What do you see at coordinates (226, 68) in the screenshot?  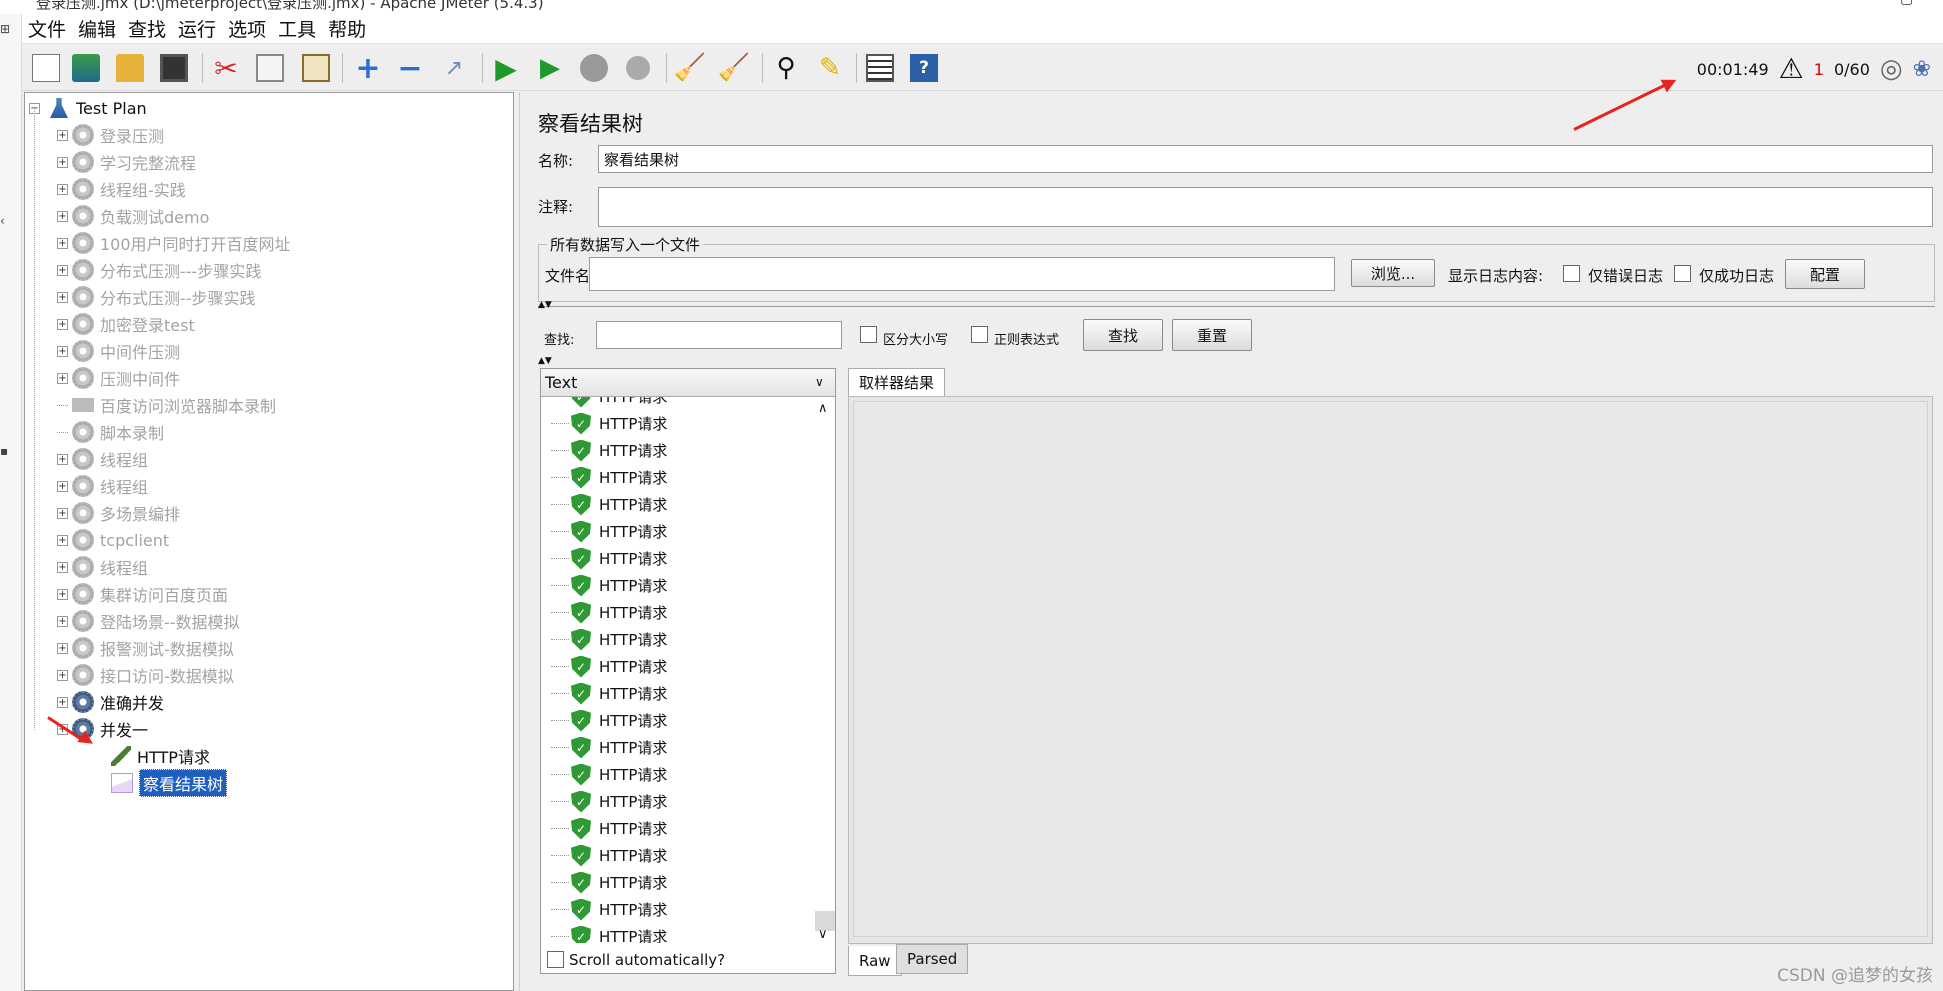 I see `cut-icon: ✂` at bounding box center [226, 68].